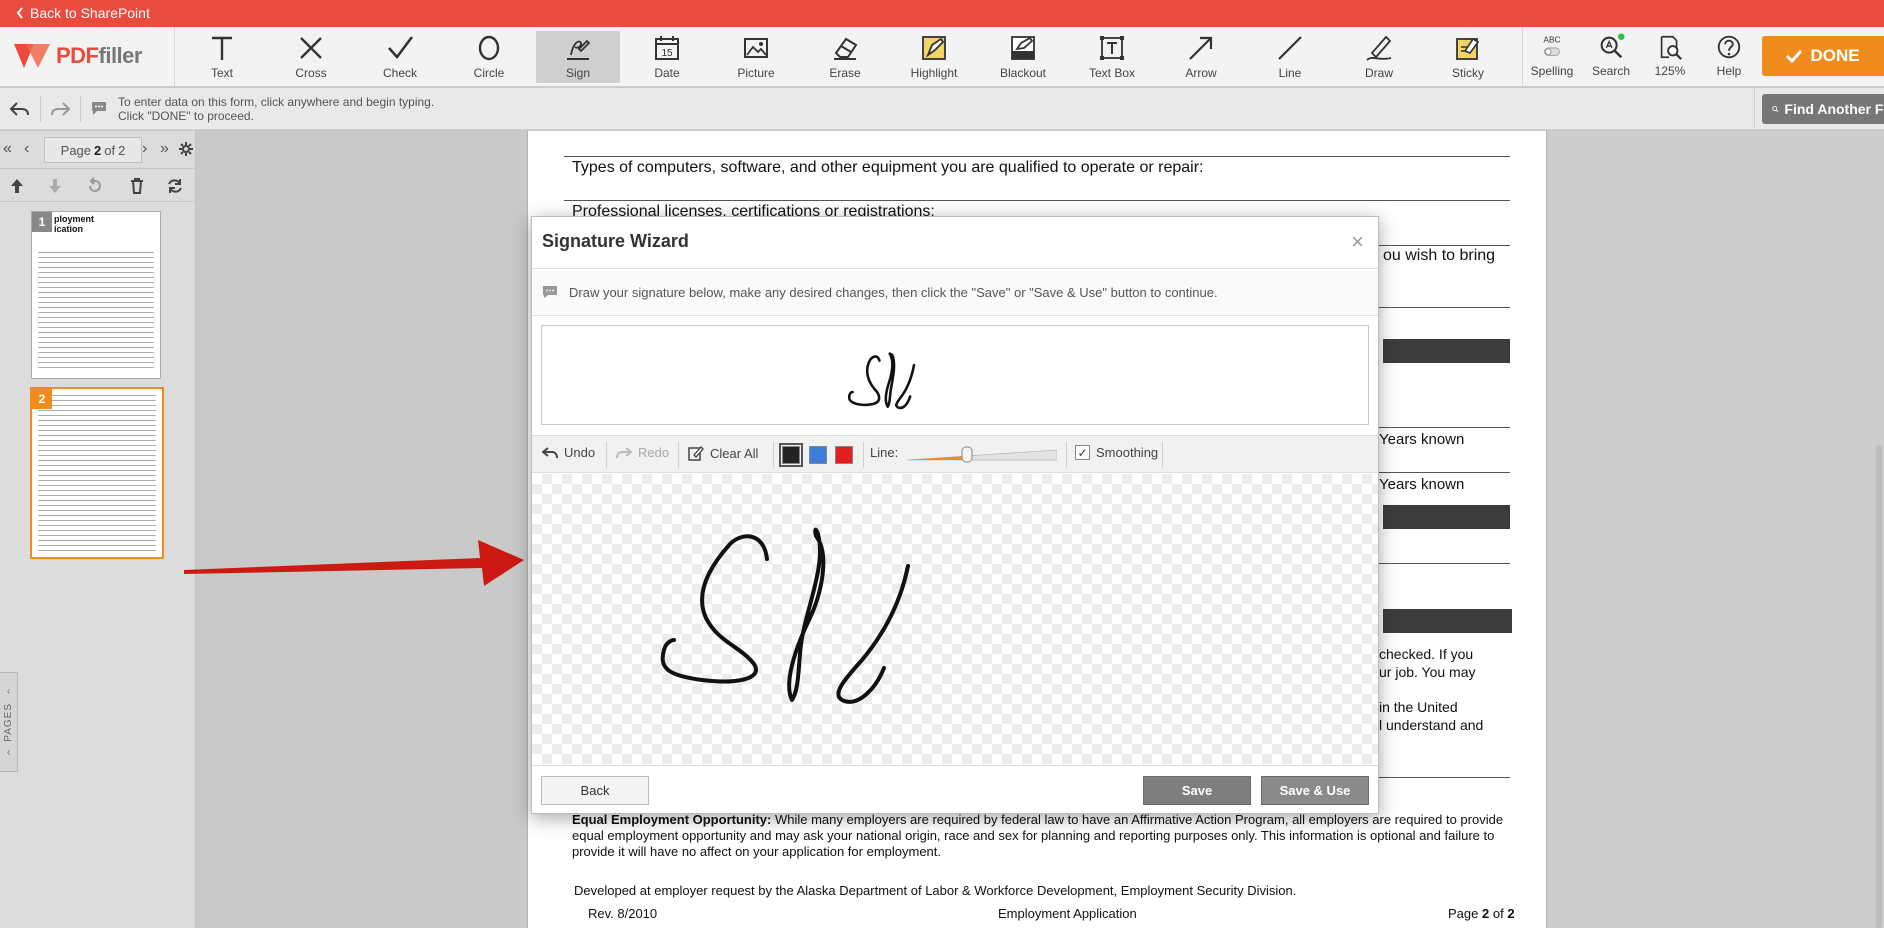 Image resolution: width=1884 pixels, height=928 pixels. Describe the element at coordinates (955, 619) in the screenshot. I see `signature-drawing-canvas` at that location.